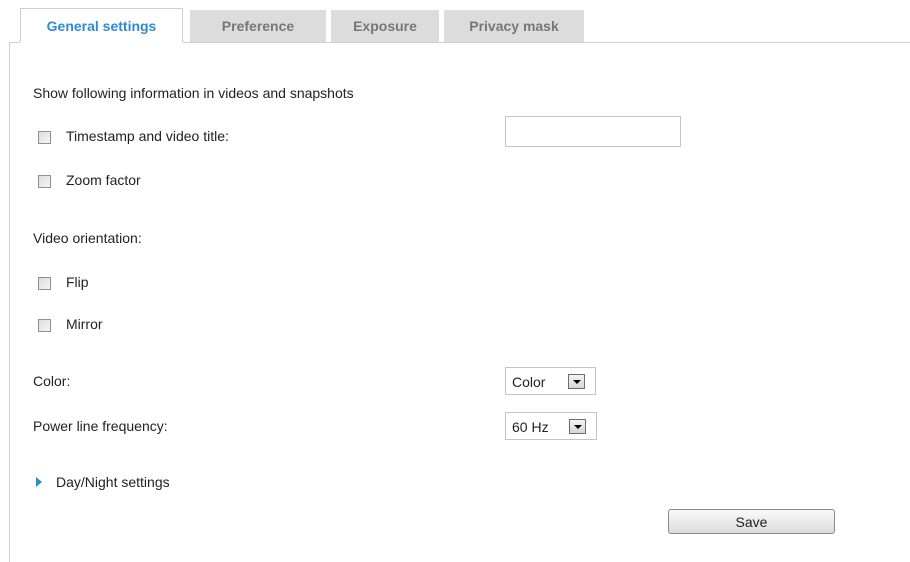  I want to click on tab-general-settings: General settings, so click(101, 26).